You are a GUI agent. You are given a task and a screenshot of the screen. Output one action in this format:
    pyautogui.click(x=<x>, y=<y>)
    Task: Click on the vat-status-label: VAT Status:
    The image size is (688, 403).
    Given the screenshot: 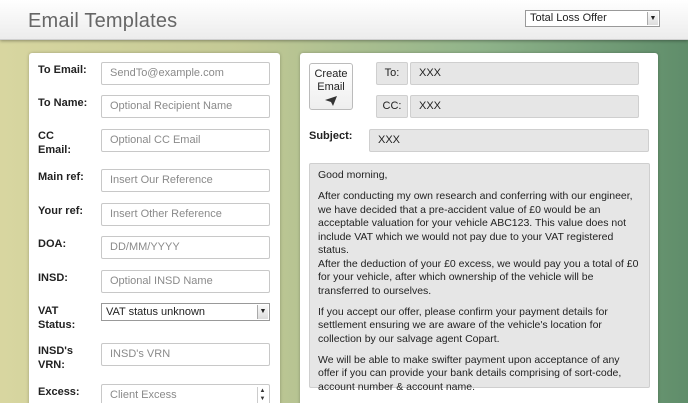 What is the action you would take?
    pyautogui.click(x=57, y=318)
    